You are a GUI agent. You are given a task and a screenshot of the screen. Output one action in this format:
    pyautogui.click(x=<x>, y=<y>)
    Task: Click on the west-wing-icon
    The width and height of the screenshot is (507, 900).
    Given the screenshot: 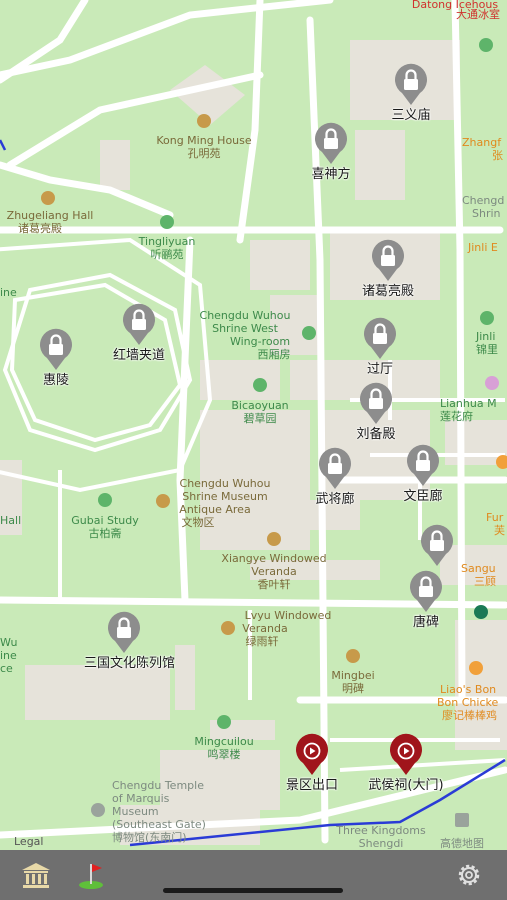 What is the action you would take?
    pyautogui.click(x=309, y=333)
    